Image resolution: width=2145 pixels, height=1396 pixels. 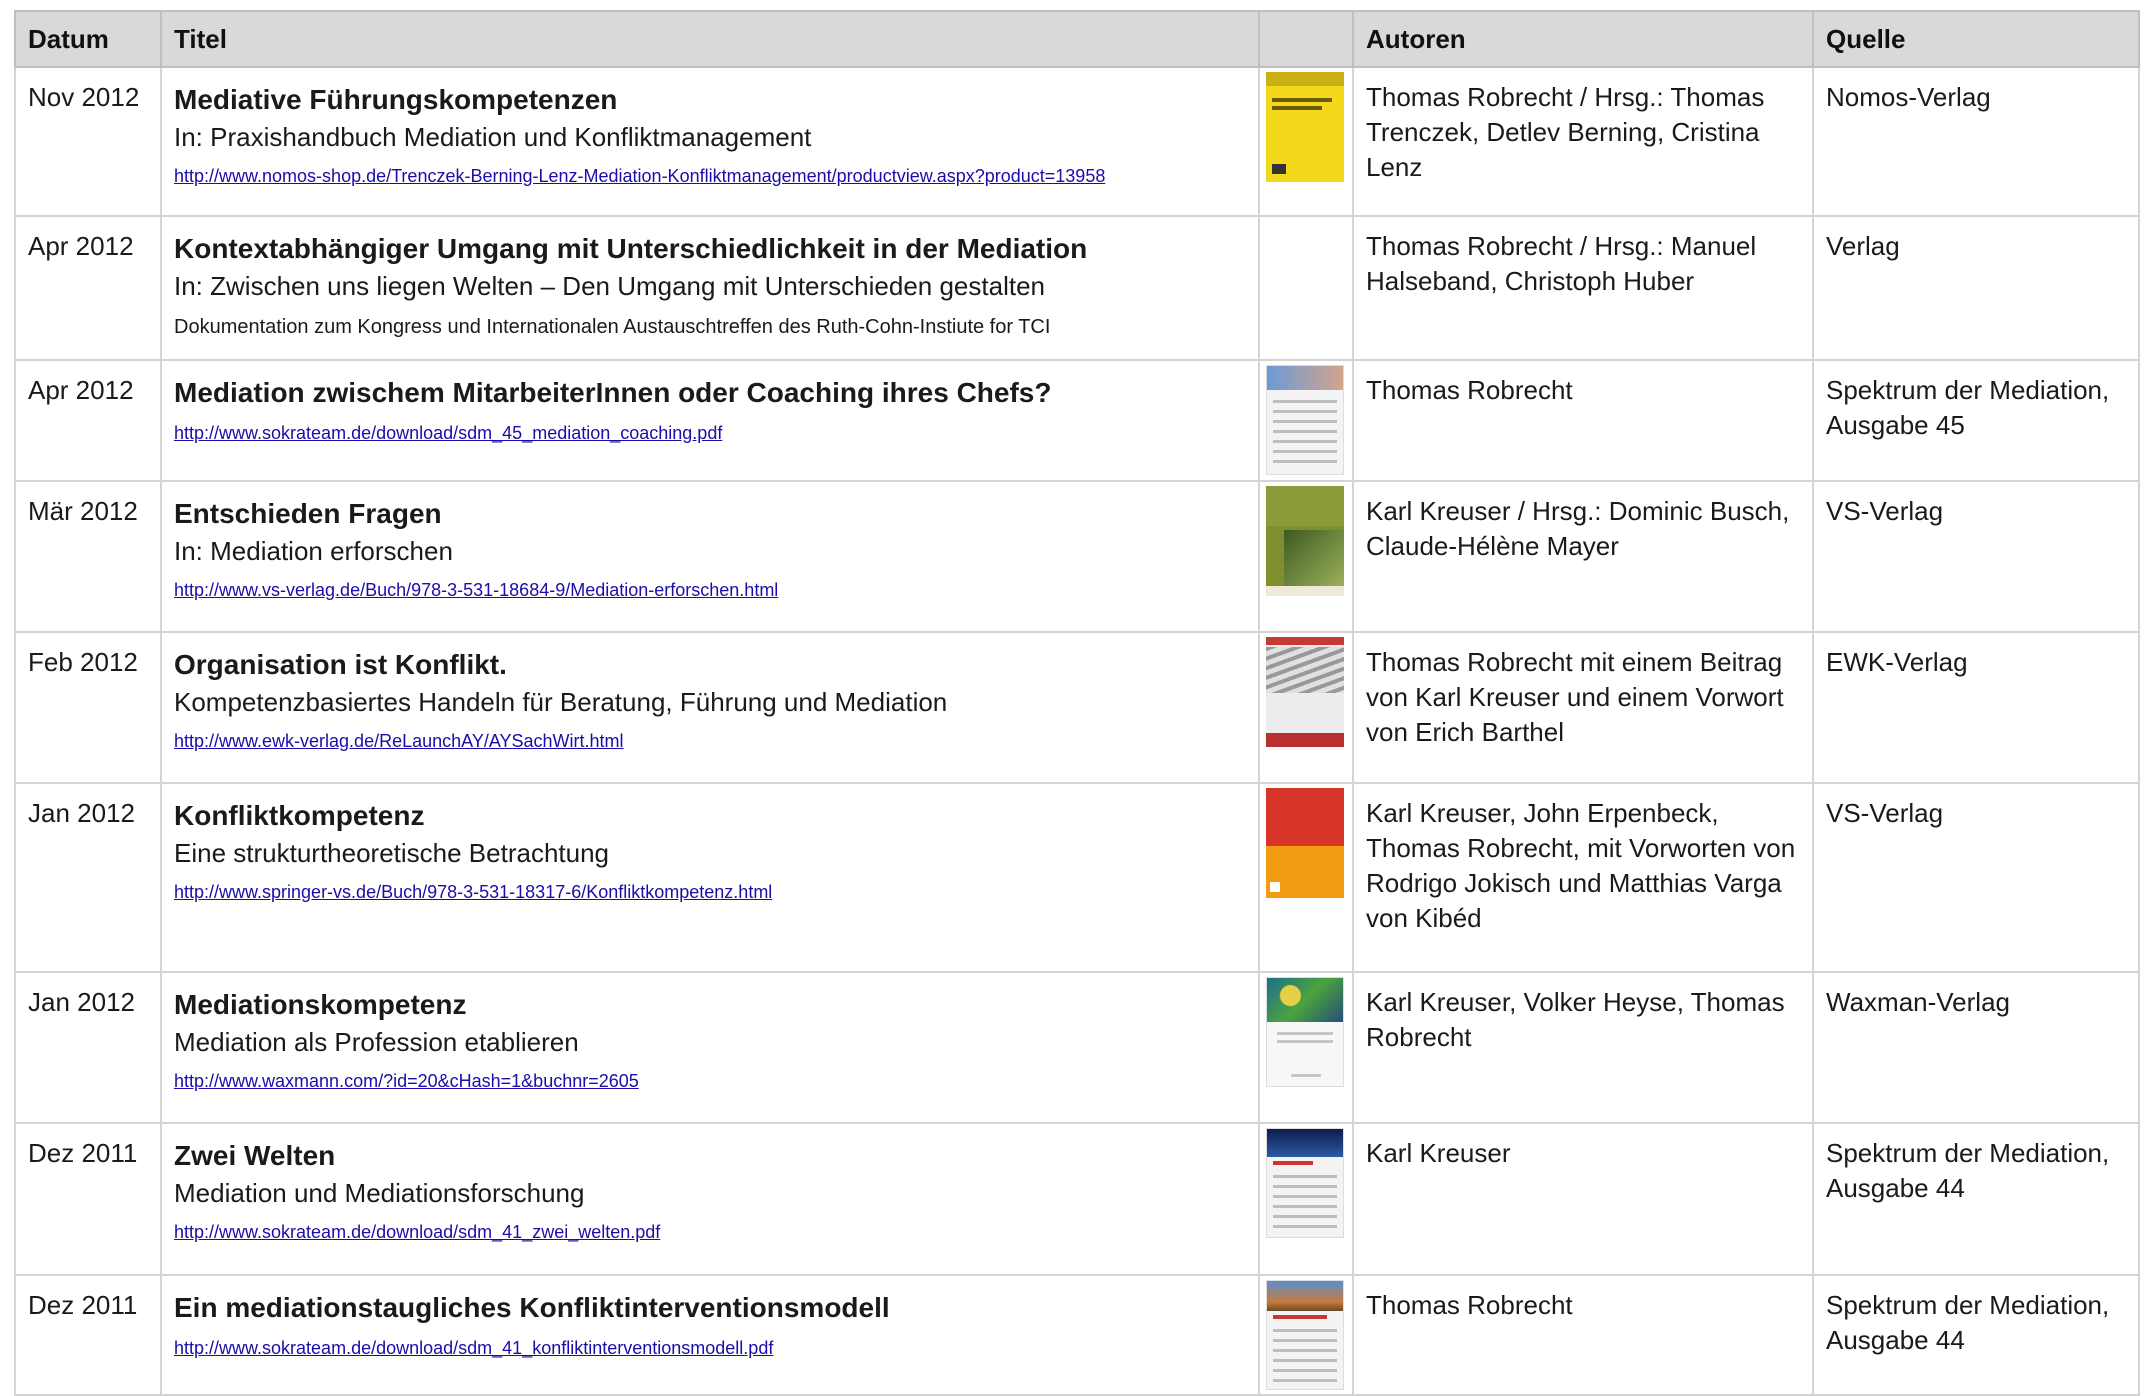 I want to click on row-title: Entschieden Fragen, so click(x=308, y=513).